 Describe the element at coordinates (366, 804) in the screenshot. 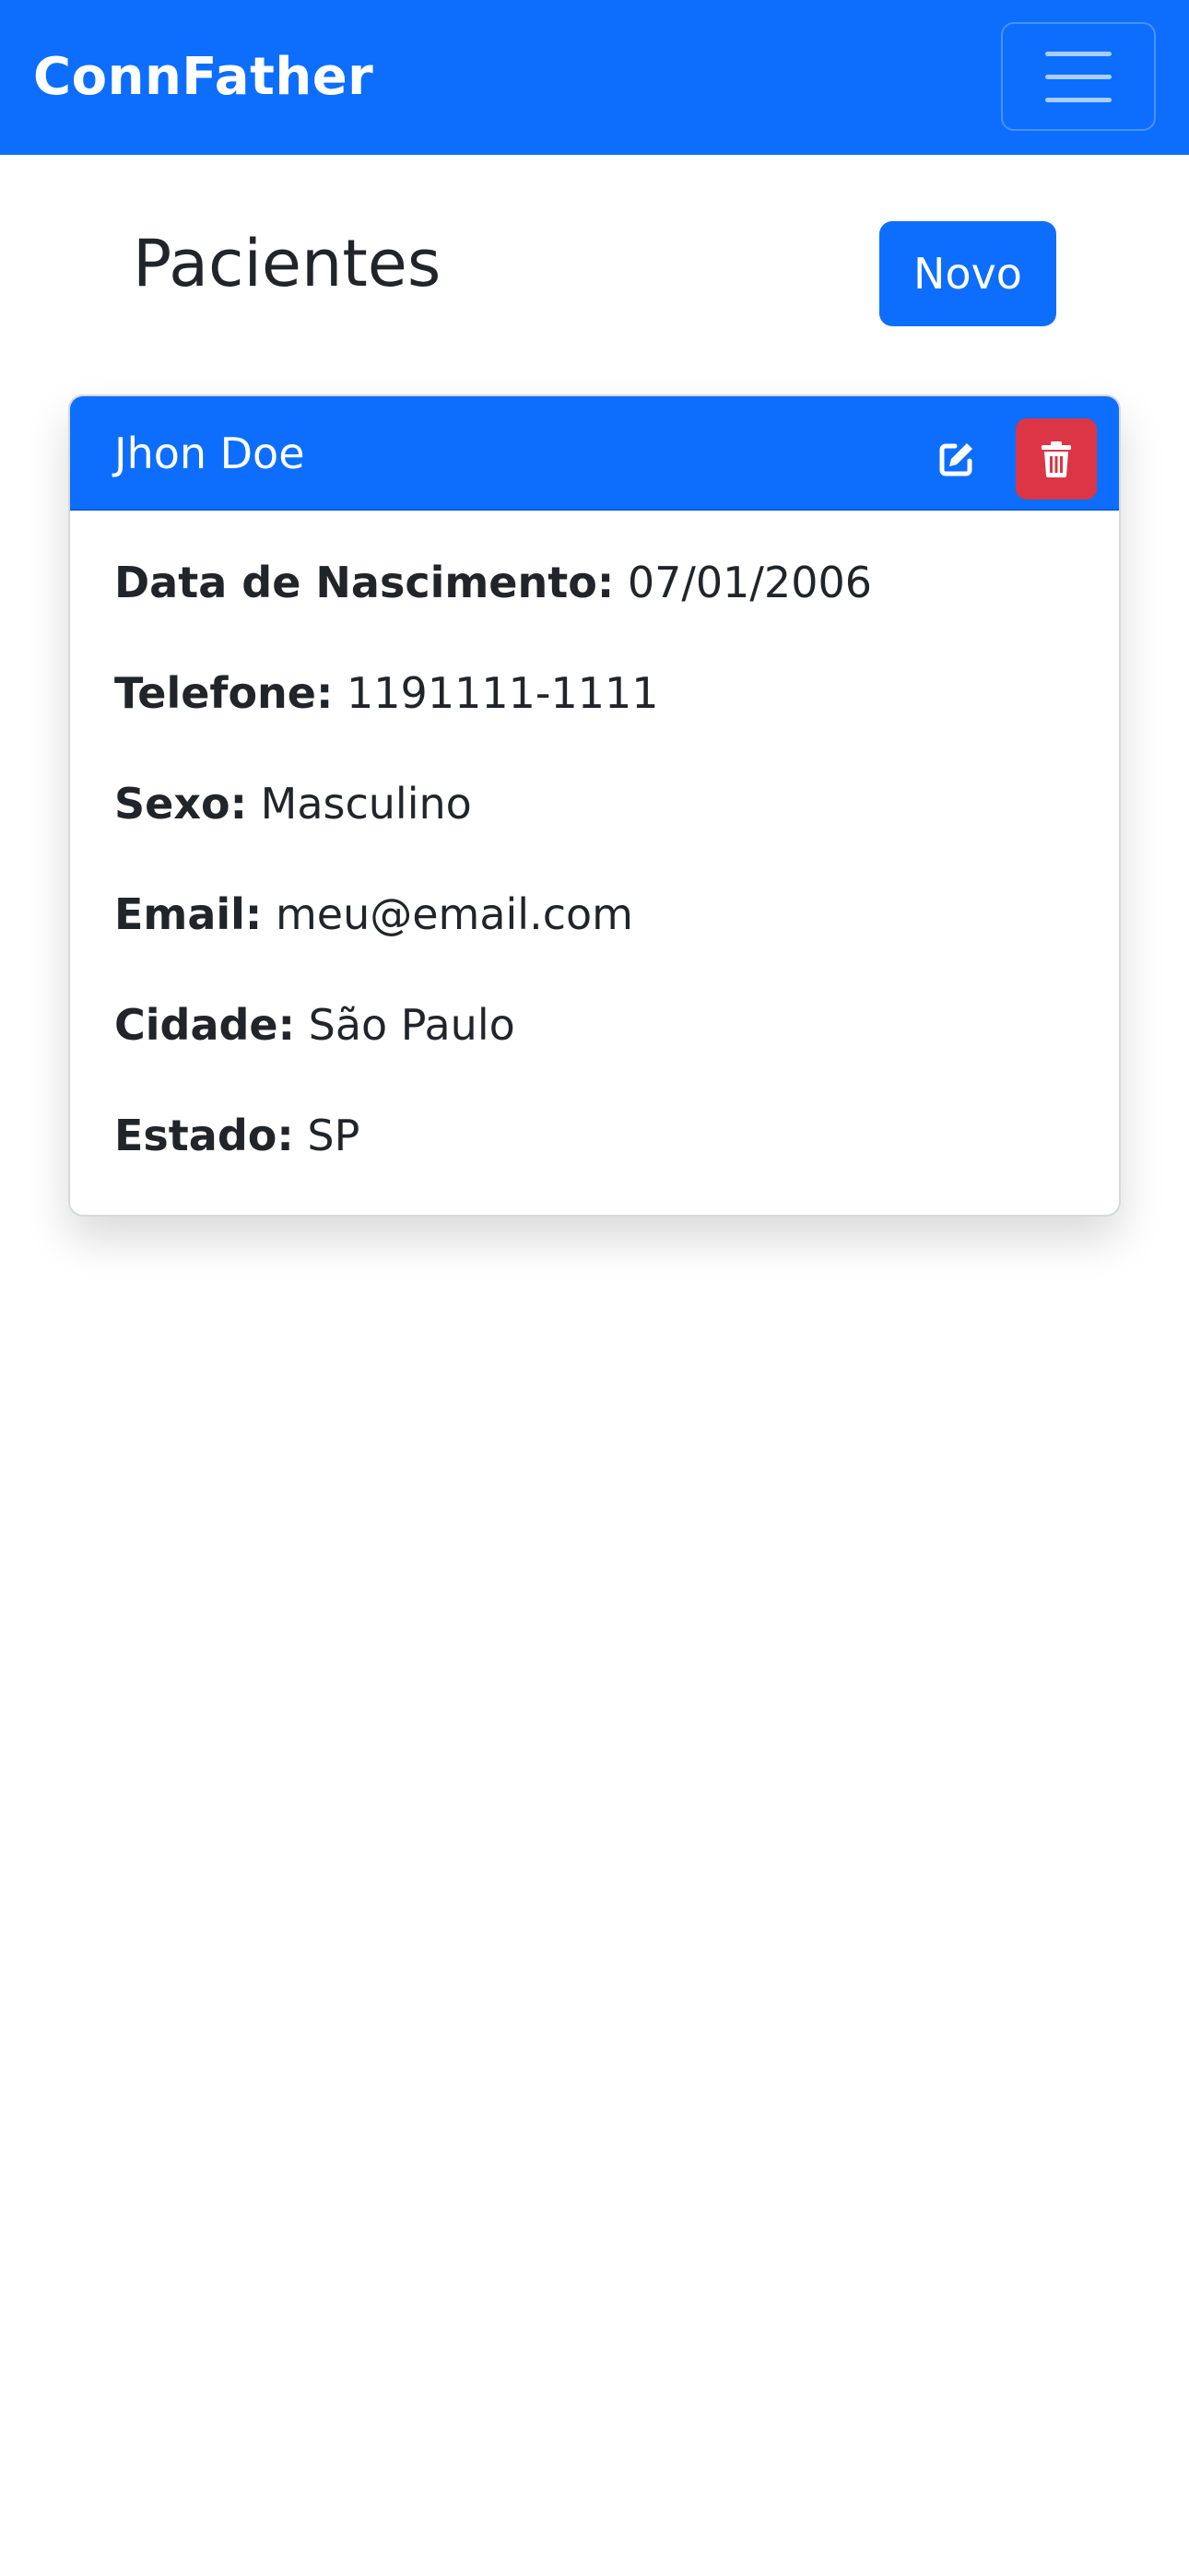

I see `field-value: Masculino` at that location.